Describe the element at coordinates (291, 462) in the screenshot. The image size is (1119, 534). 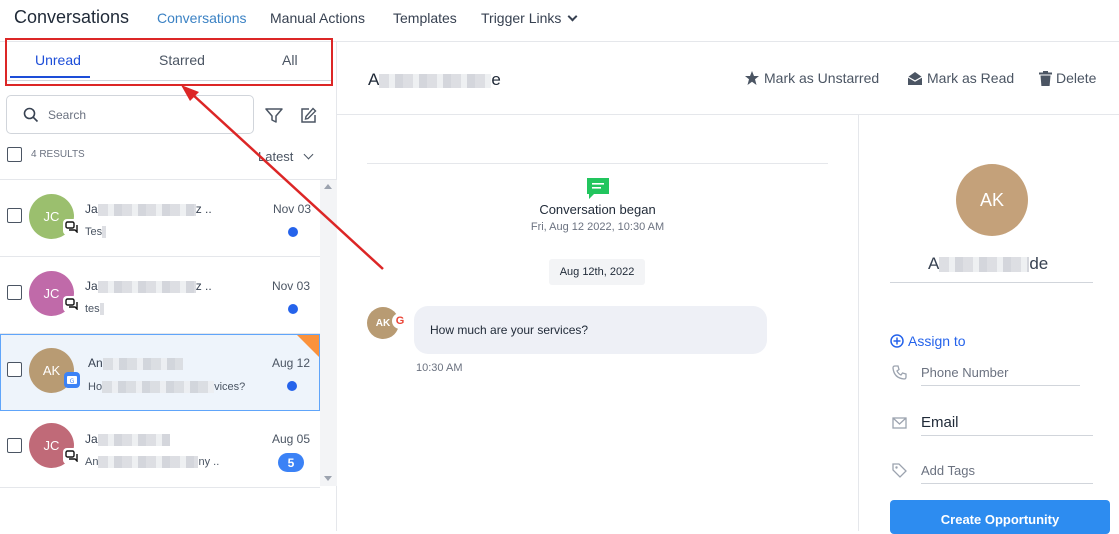
I see `unread-count-badge: 5` at that location.